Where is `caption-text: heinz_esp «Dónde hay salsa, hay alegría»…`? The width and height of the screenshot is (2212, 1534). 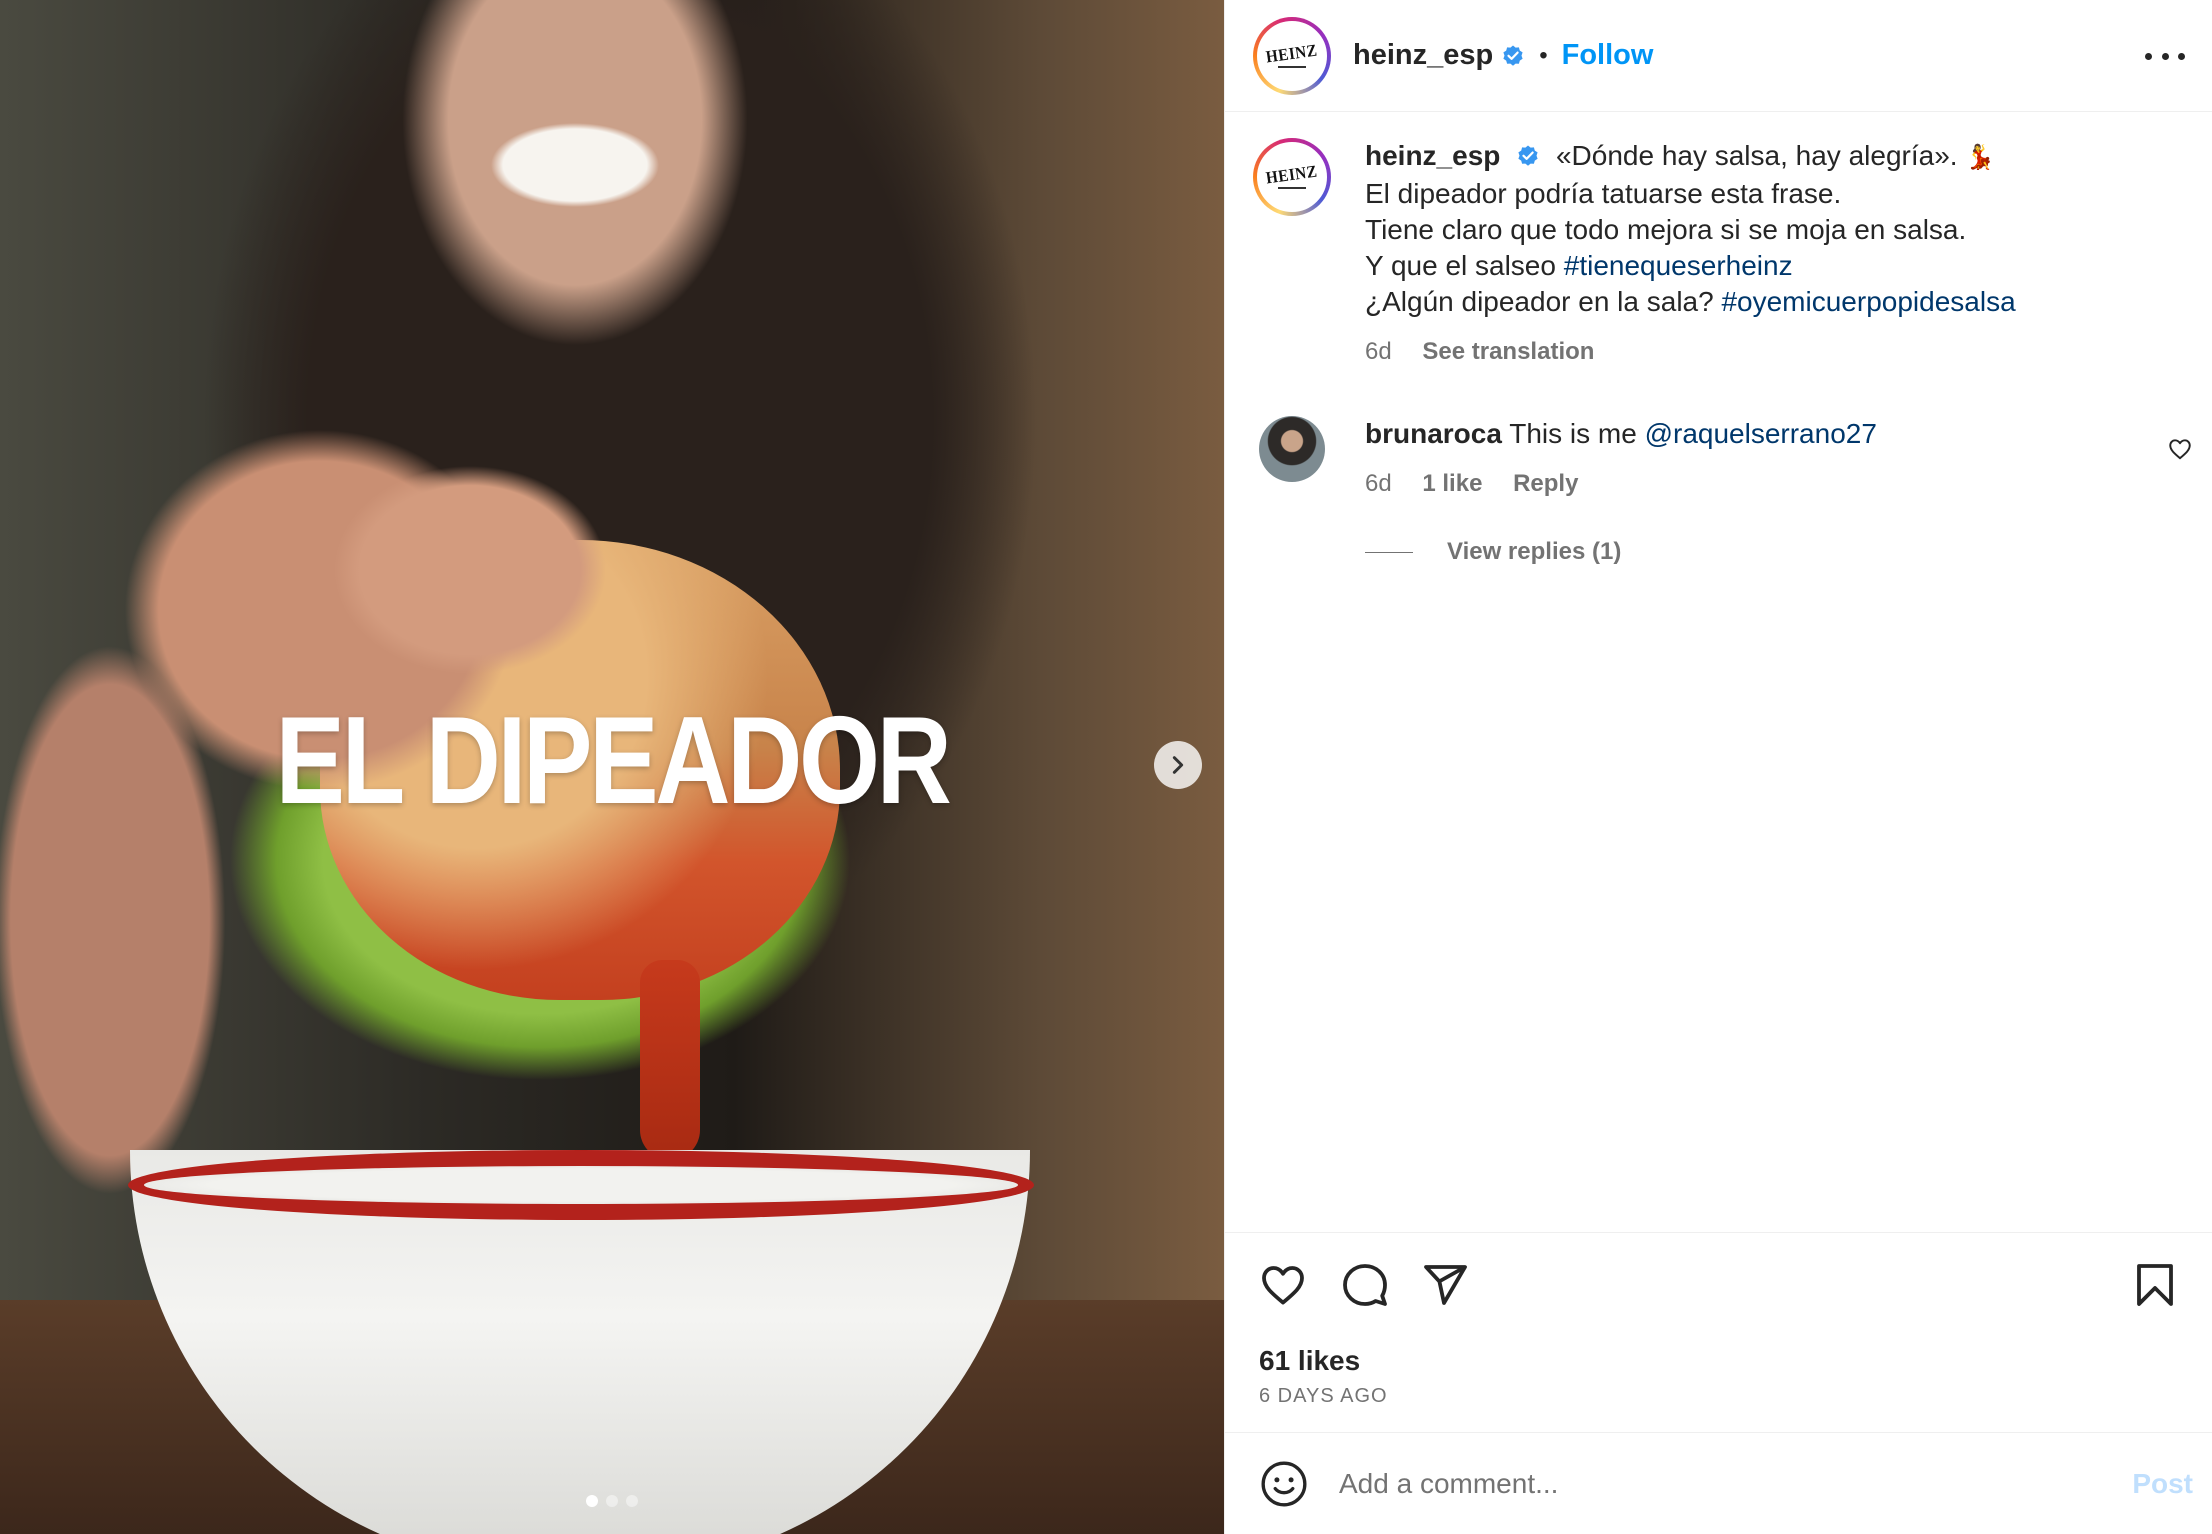
caption-text: heinz_esp «Dónde hay salsa, hay alegría»… is located at coordinates (1690, 254).